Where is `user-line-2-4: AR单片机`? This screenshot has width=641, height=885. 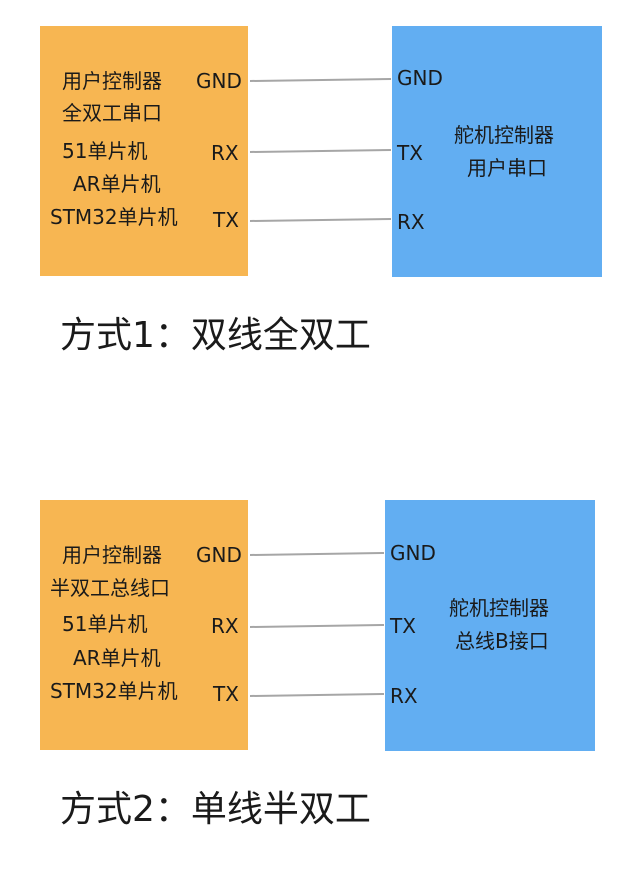
user-line-2-4: AR单片机 is located at coordinates (117, 658).